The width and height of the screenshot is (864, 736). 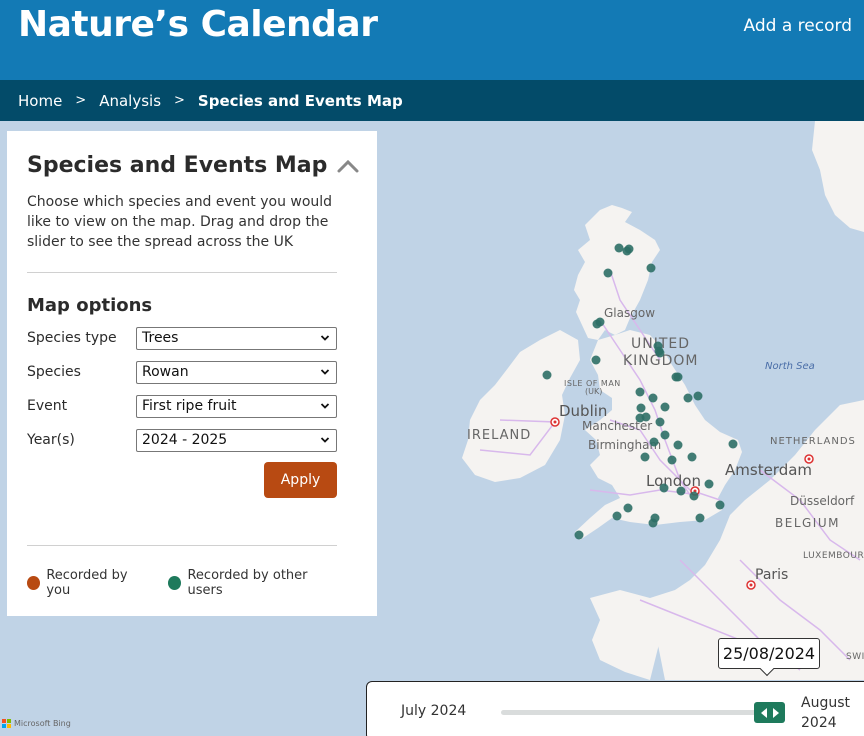 I want to click on label-paris: Paris, so click(x=771, y=575).